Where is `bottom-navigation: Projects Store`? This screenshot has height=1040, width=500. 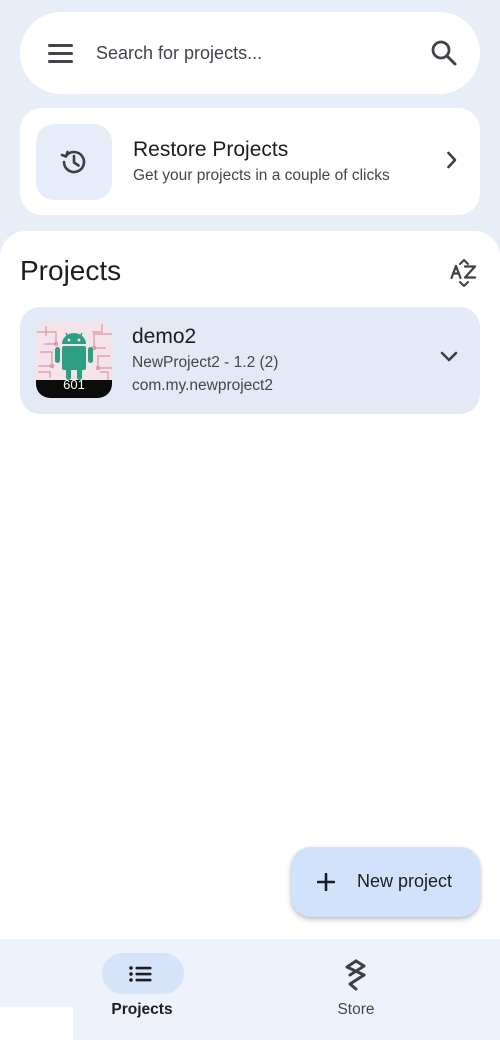 bottom-navigation: Projects Store is located at coordinates (250, 989).